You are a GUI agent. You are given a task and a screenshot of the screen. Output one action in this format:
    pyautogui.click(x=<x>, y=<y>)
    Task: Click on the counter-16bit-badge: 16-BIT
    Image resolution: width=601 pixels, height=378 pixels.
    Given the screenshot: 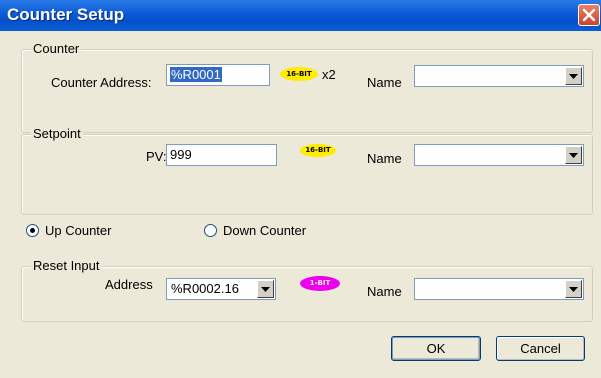 What is the action you would take?
    pyautogui.click(x=299, y=74)
    